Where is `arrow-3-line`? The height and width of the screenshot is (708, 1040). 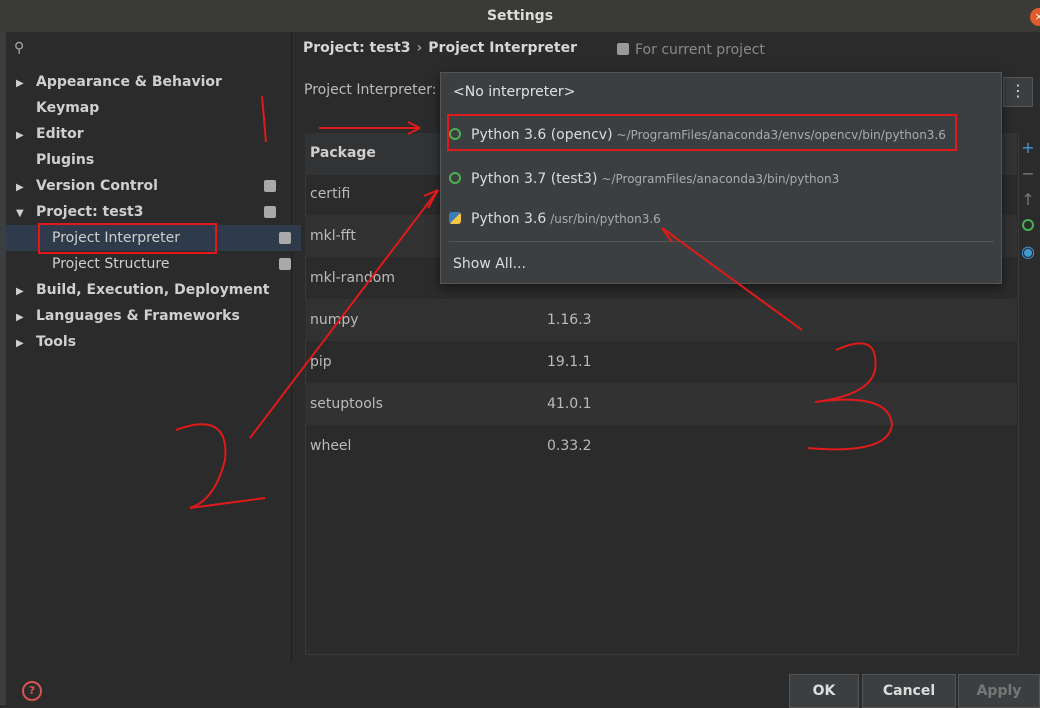 arrow-3-line is located at coordinates (732, 279).